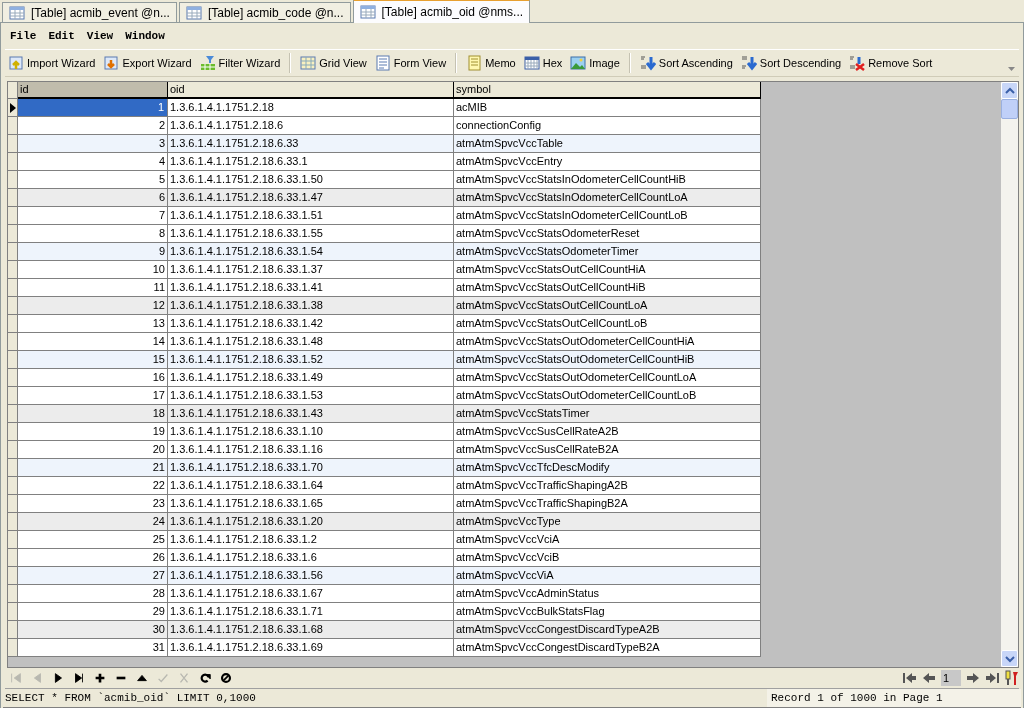 This screenshot has width=1024, height=708. I want to click on menu-item: File, so click(23, 36).